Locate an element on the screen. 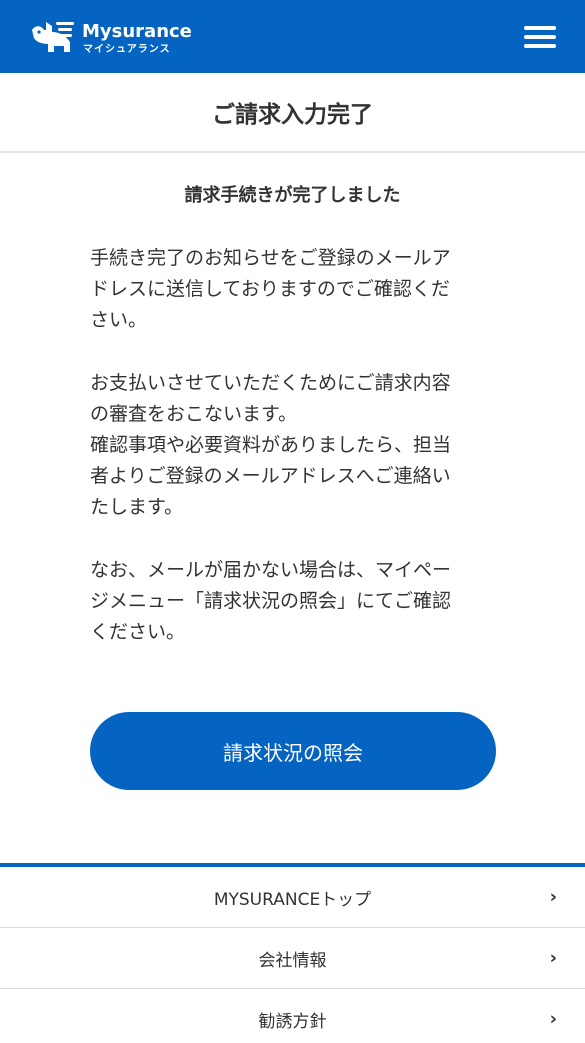  claim-status-inquiry-button: 請求状況の照会 is located at coordinates (293, 751).